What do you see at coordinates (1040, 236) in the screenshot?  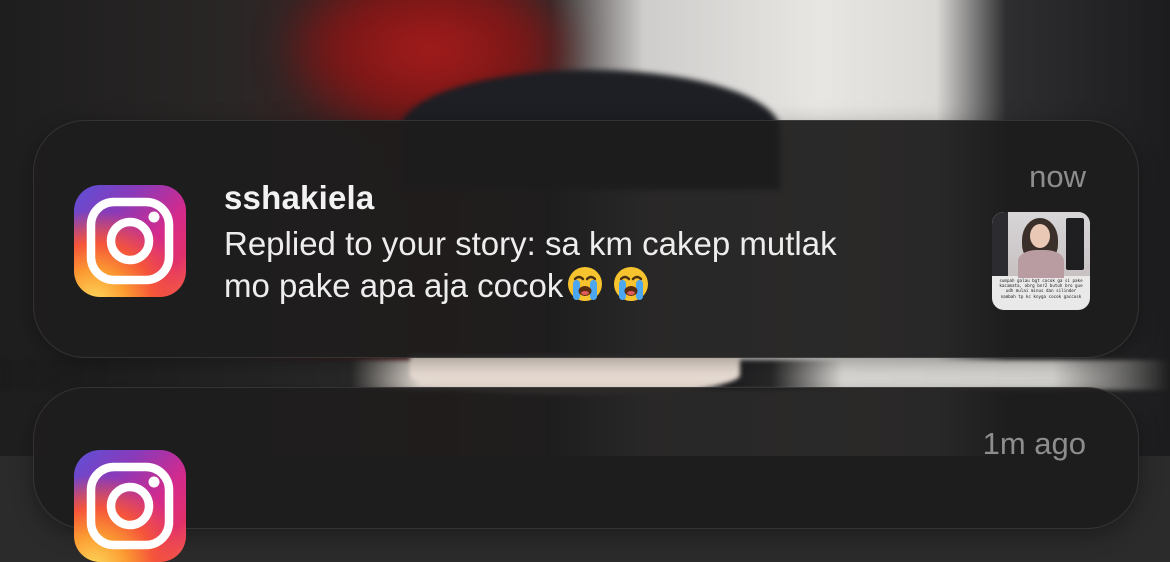 I see `thumbnail-face` at bounding box center [1040, 236].